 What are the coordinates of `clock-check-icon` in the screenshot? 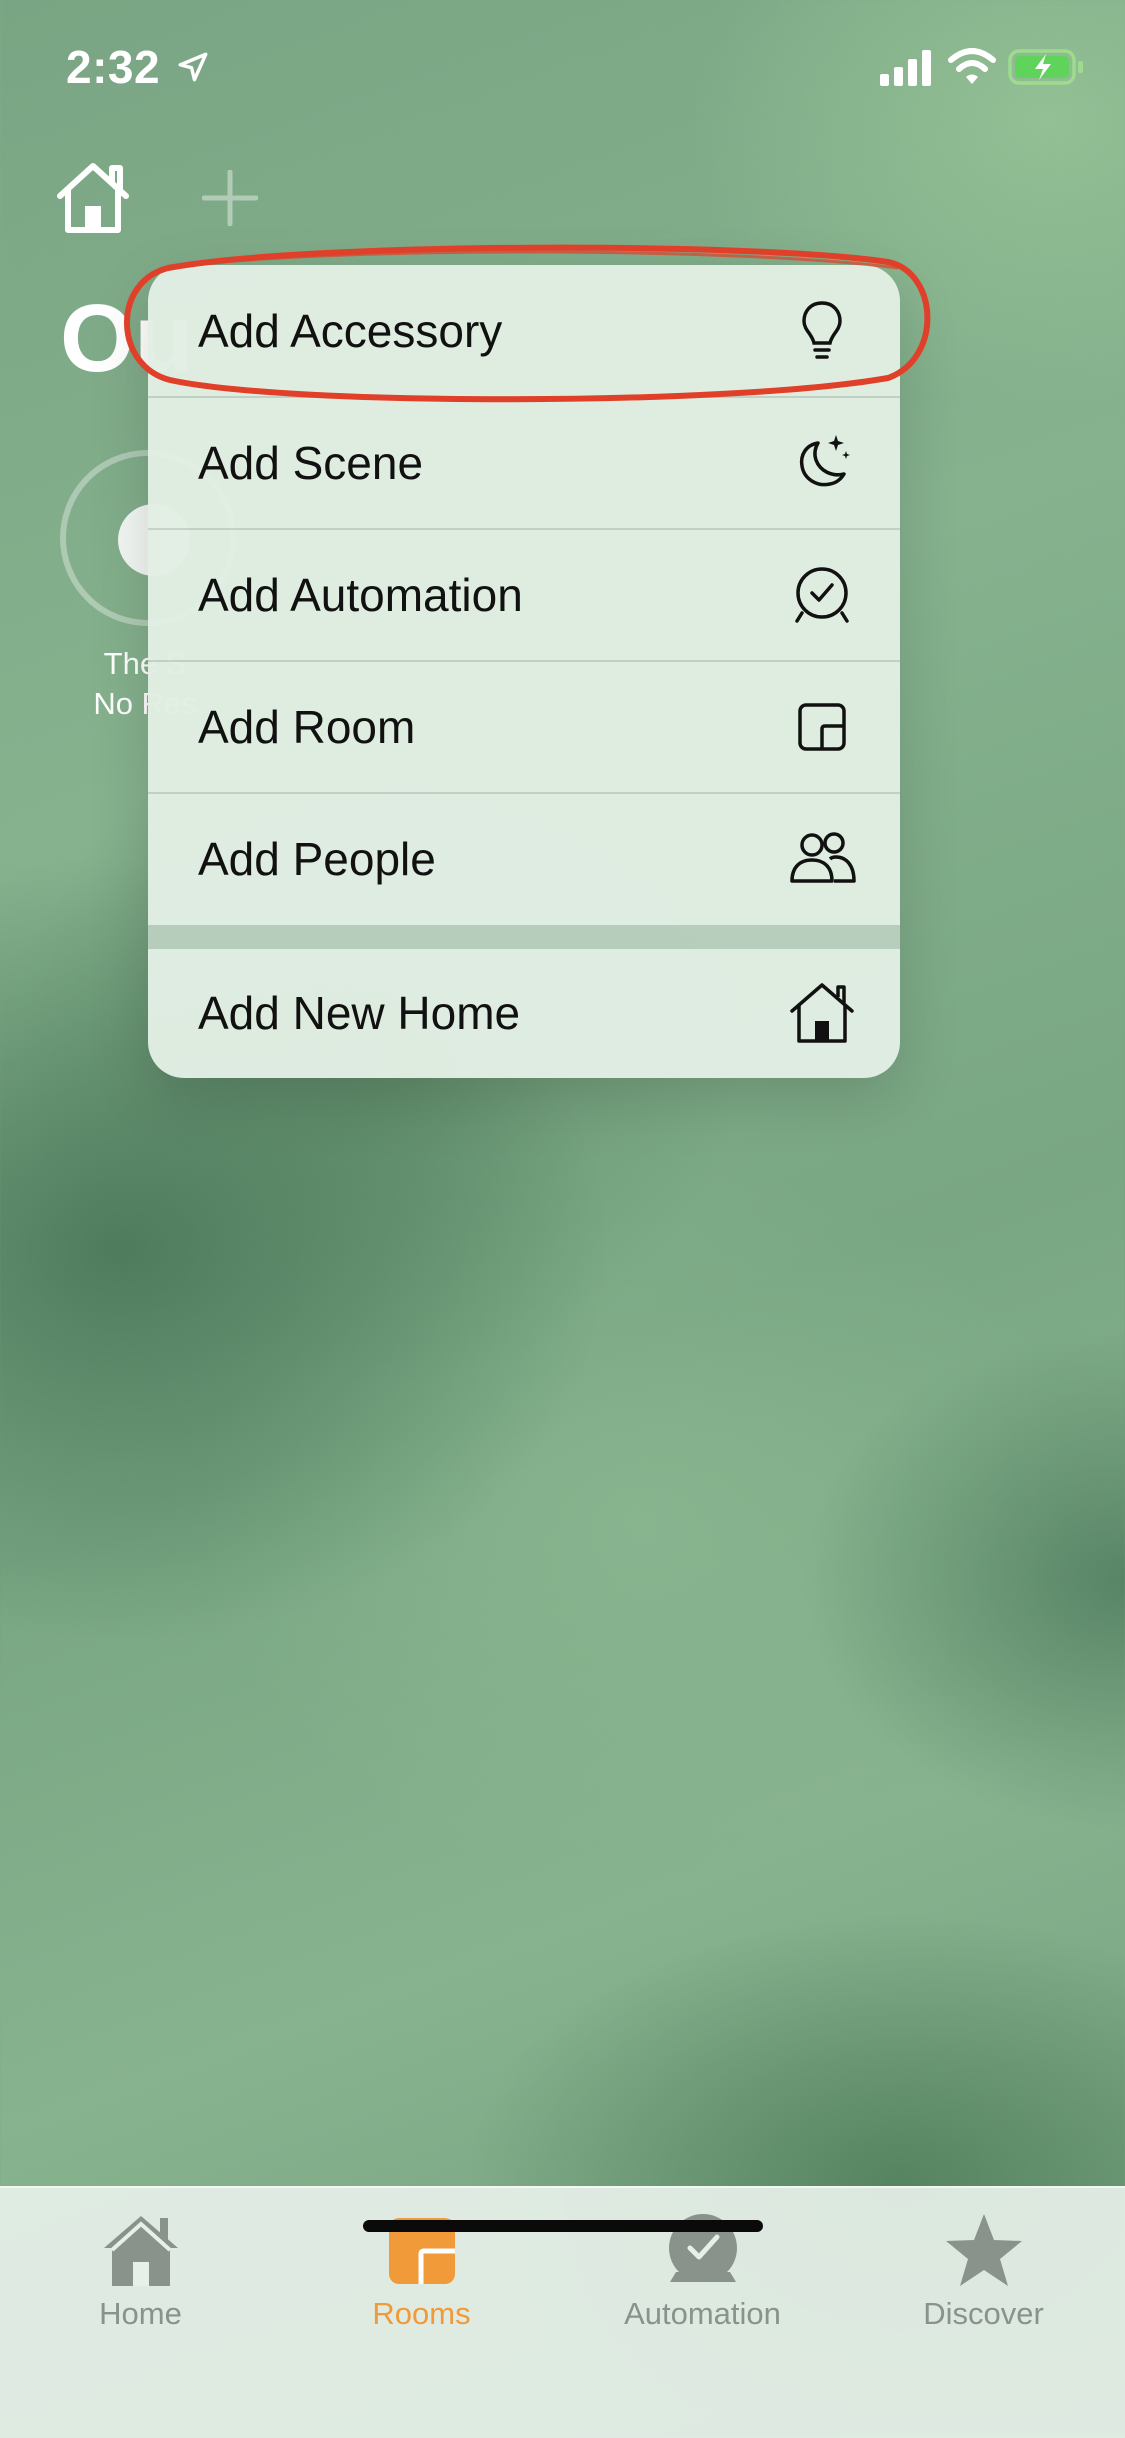 It's located at (822, 595).